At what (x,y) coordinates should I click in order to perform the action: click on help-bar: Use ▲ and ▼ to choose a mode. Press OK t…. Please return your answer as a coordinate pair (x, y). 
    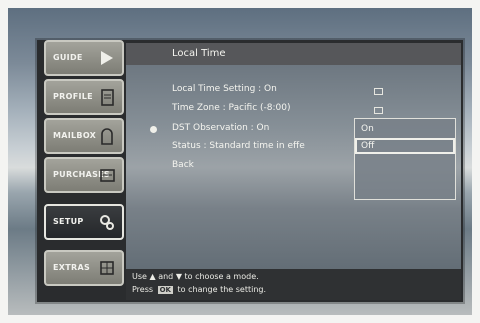
    Looking at the image, I should click on (293, 284).